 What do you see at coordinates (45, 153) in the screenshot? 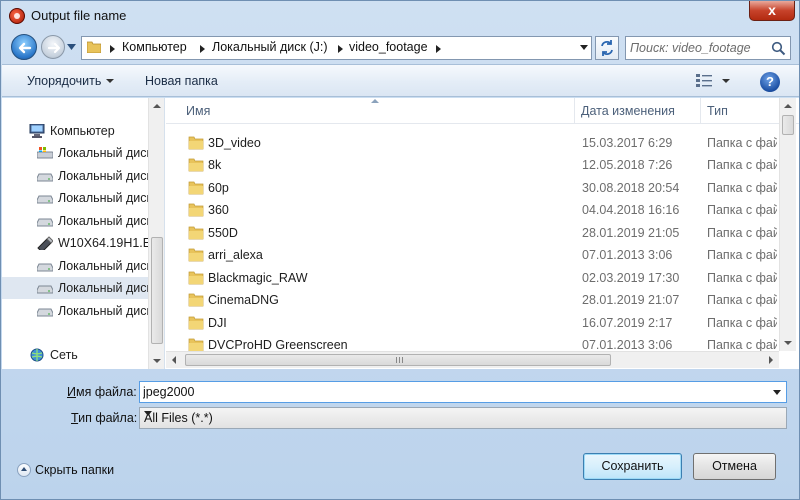
I see `system-drive-icon` at bounding box center [45, 153].